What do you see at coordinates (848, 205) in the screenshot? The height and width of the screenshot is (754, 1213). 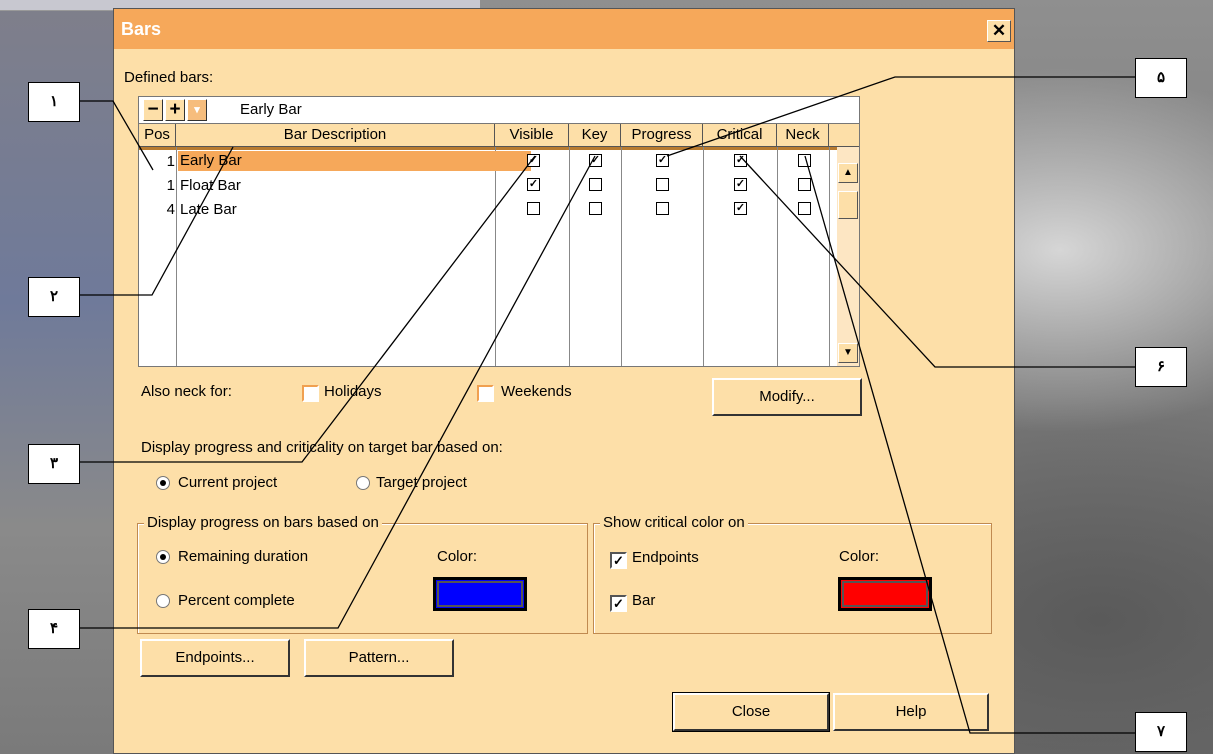 I see `scroll-thumb` at bounding box center [848, 205].